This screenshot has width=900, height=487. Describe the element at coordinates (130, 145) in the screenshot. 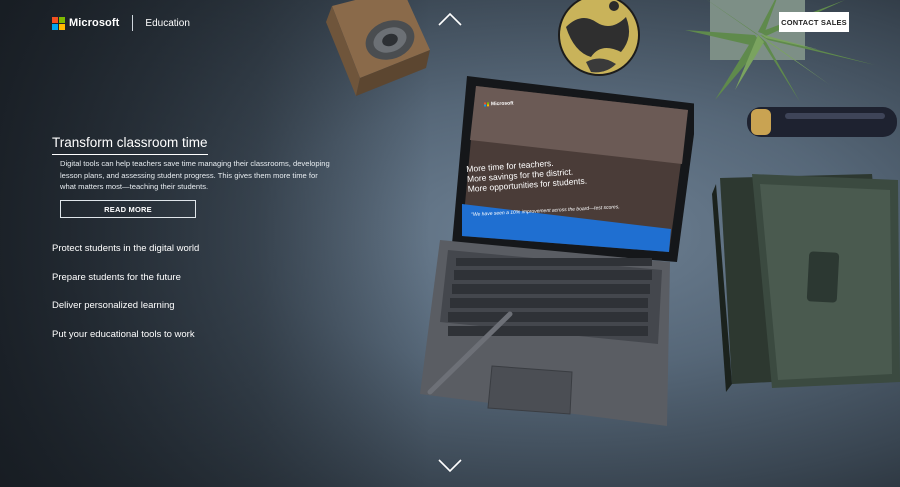

I see `hero-title: Transform classroom time` at that location.